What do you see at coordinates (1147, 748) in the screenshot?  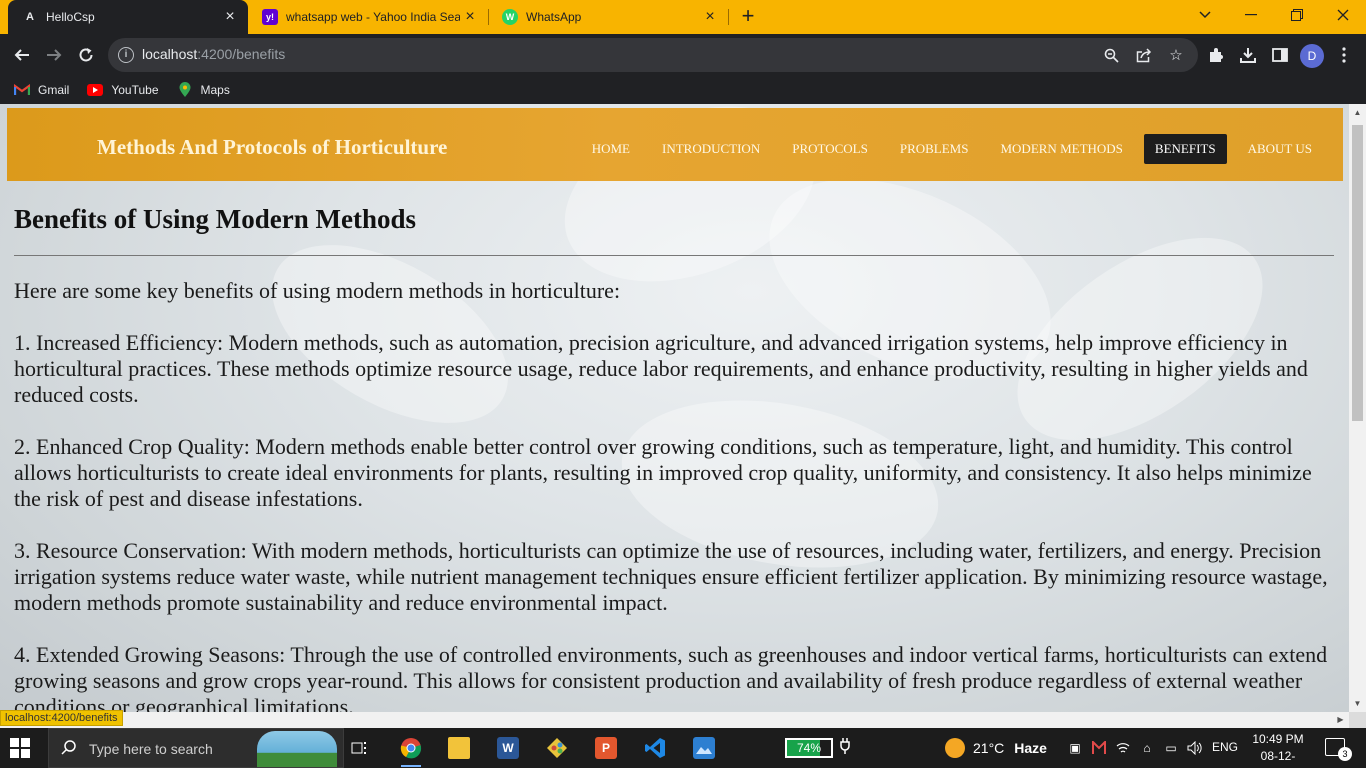 I see `network-icon: ⌂` at bounding box center [1147, 748].